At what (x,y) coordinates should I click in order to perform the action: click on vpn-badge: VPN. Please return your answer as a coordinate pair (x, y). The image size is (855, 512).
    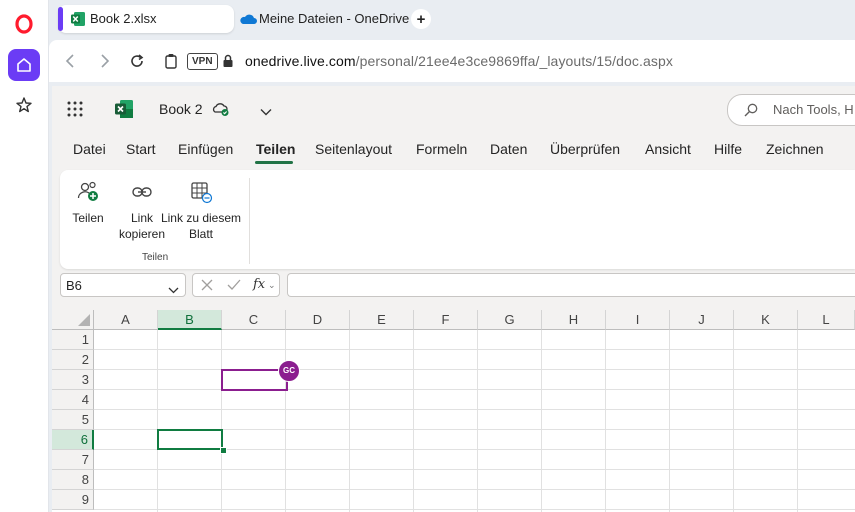
    Looking at the image, I should click on (202, 61).